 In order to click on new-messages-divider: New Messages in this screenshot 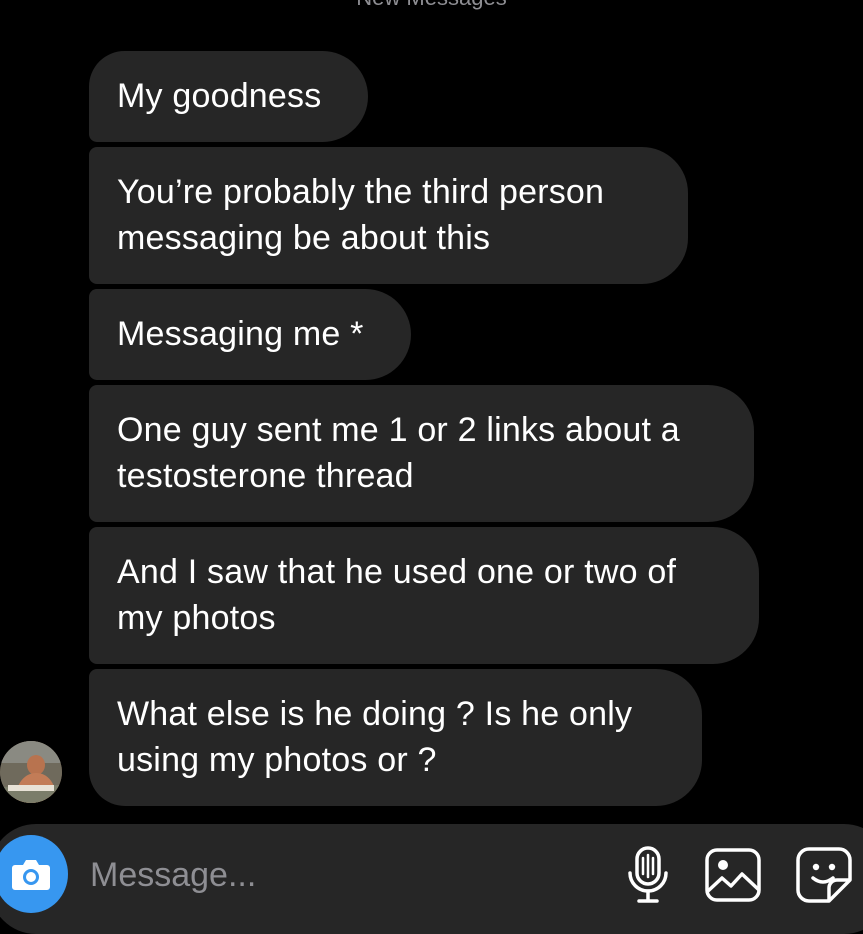, I will do `click(431, 4)`.